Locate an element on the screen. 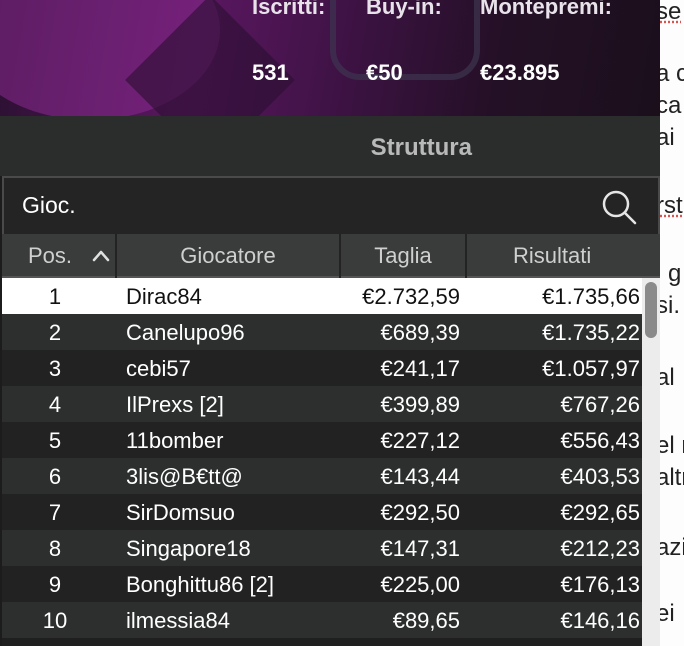 The height and width of the screenshot is (646, 684). background-text: azi is located at coordinates (672, 547).